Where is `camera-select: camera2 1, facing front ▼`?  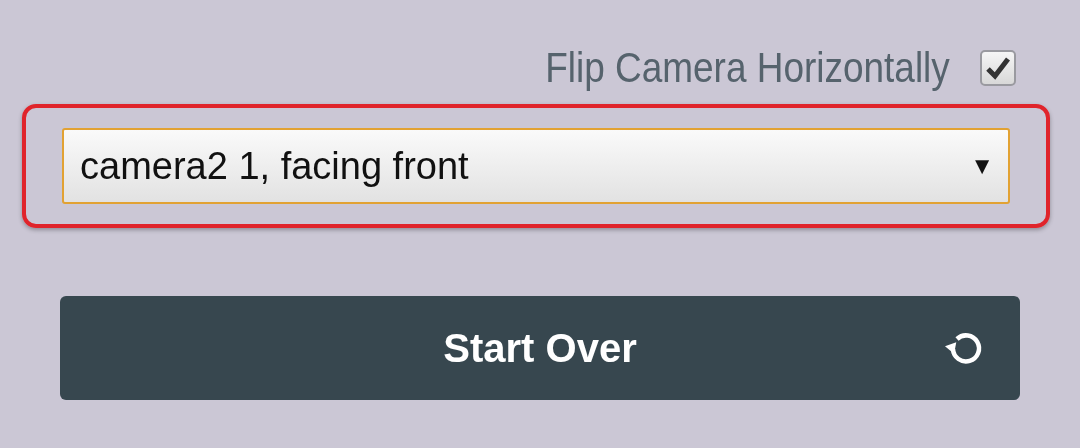 camera-select: camera2 1, facing front ▼ is located at coordinates (536, 166).